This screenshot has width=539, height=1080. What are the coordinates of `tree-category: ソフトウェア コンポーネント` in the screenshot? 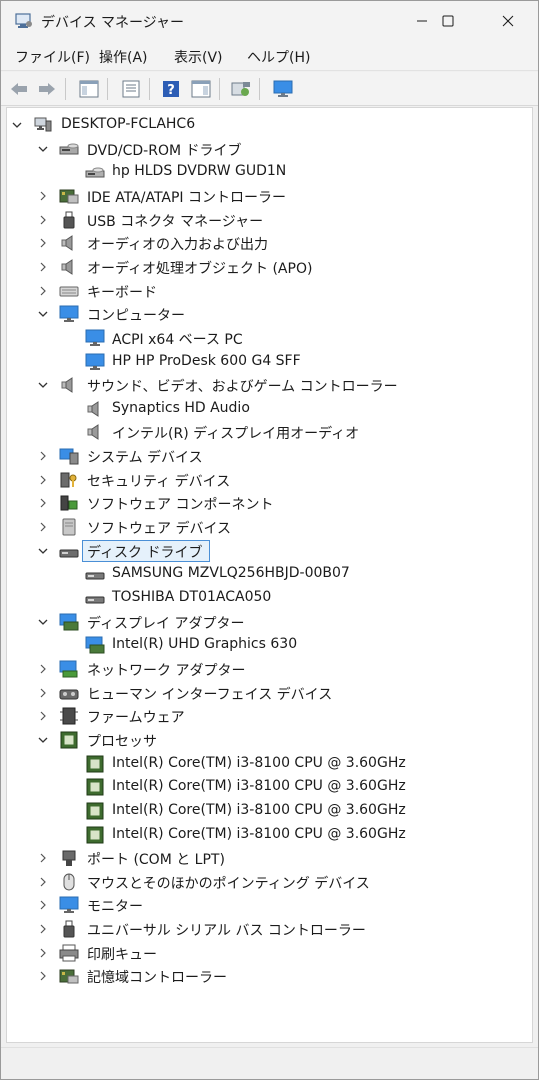 It's located at (267, 503).